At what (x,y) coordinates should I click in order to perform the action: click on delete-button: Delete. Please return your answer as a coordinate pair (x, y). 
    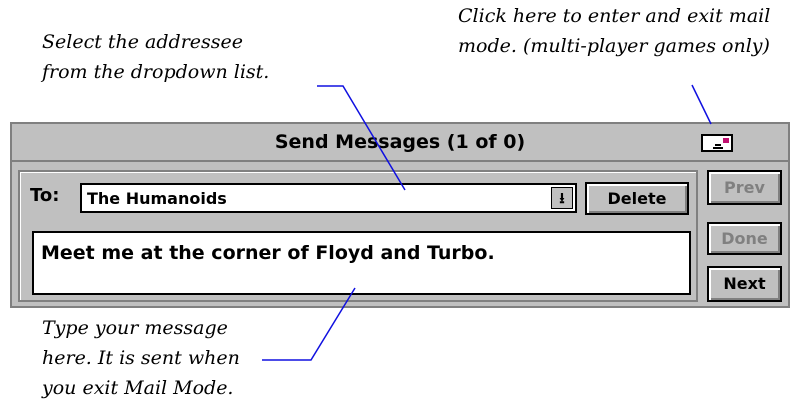
    Looking at the image, I should click on (637, 198).